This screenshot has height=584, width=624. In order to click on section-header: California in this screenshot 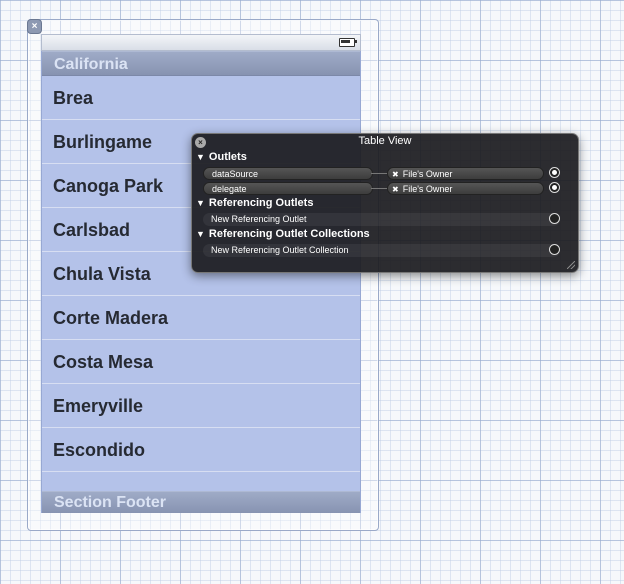, I will do `click(201, 63)`.